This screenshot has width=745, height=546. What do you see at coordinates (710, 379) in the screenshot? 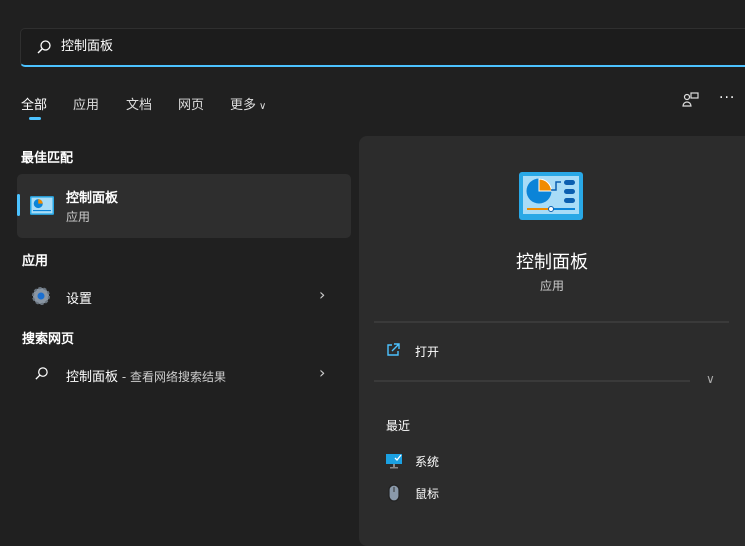
I see `expand-chevron-down-icon: ∨` at bounding box center [710, 379].